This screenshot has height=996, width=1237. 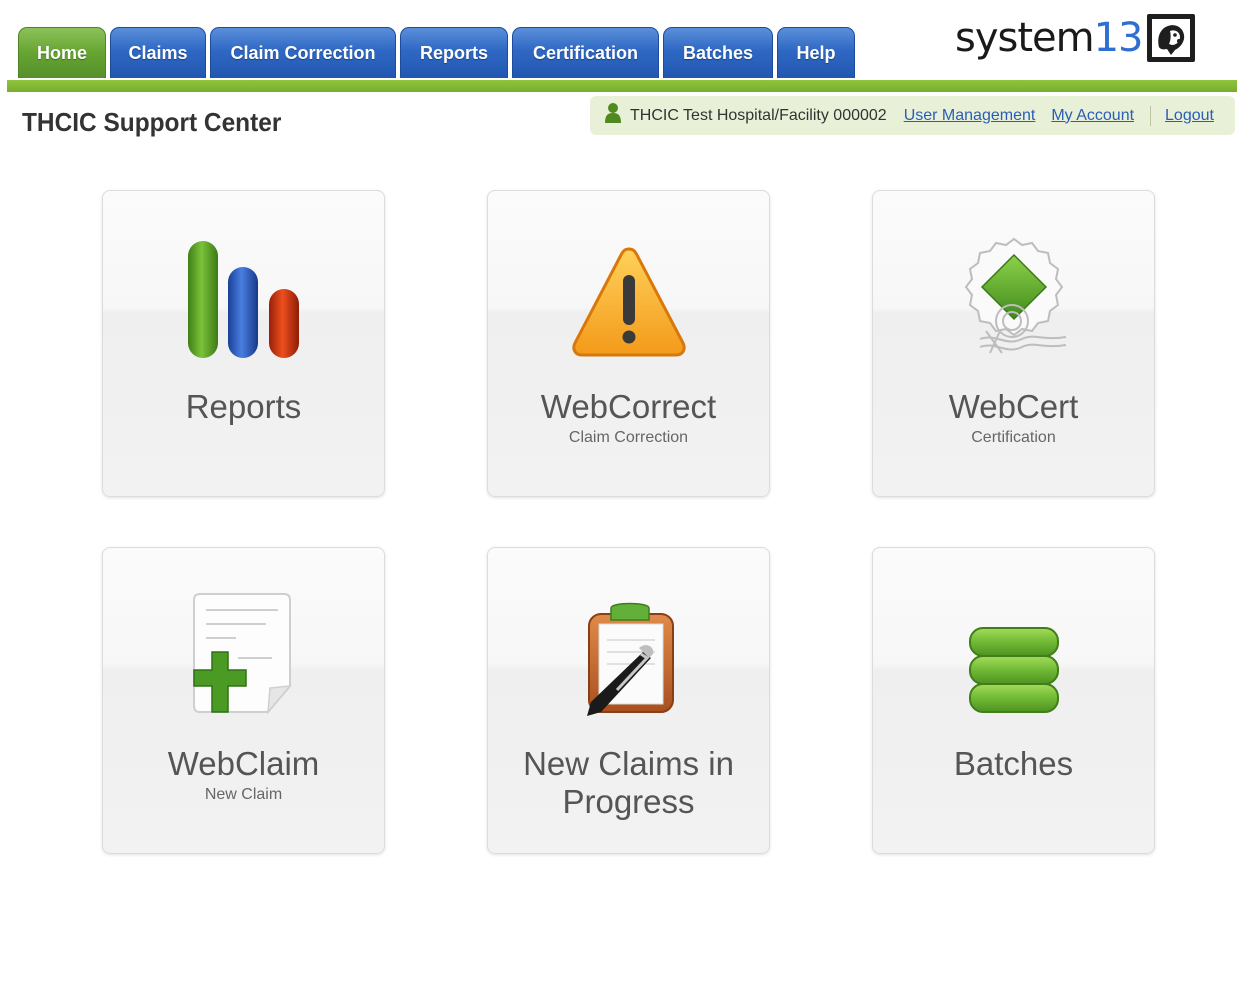 What do you see at coordinates (1013, 297) in the screenshot?
I see `certificate-seal-icon` at bounding box center [1013, 297].